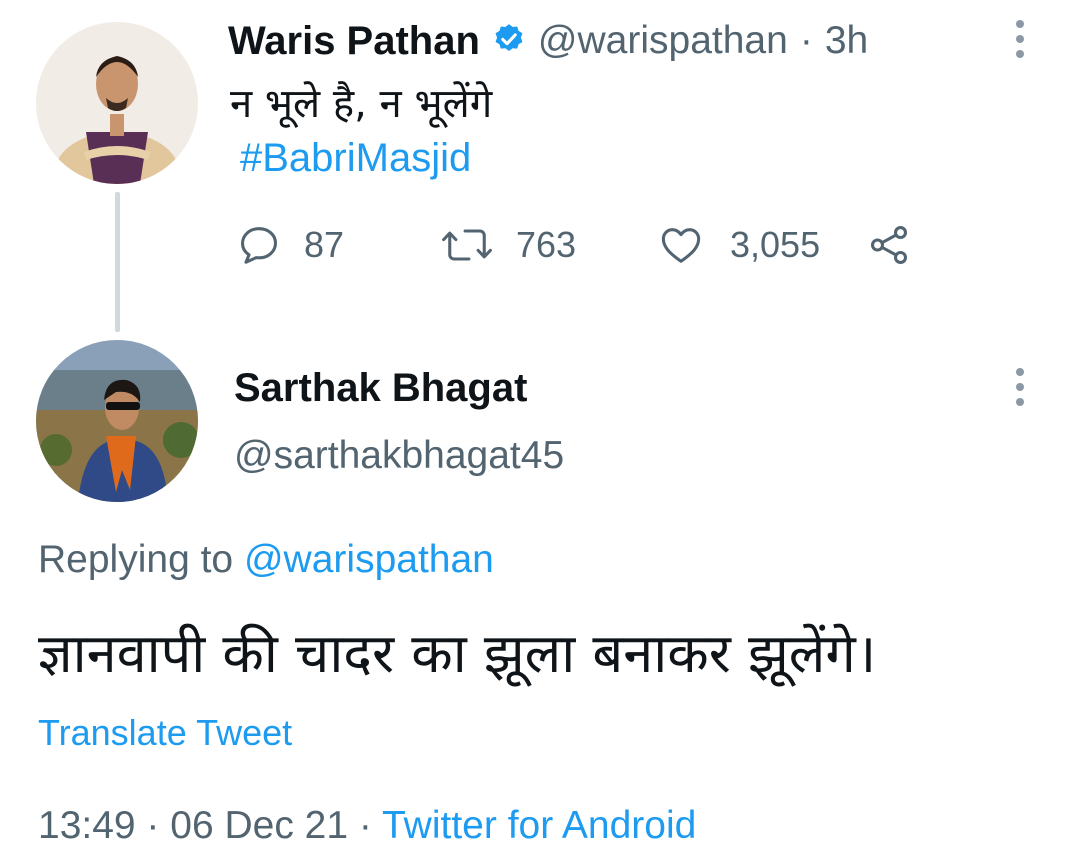 The height and width of the screenshot is (863, 1080). What do you see at coordinates (361, 104) in the screenshot?
I see `tweet-text: न भूले है, न भूलेंगे` at bounding box center [361, 104].